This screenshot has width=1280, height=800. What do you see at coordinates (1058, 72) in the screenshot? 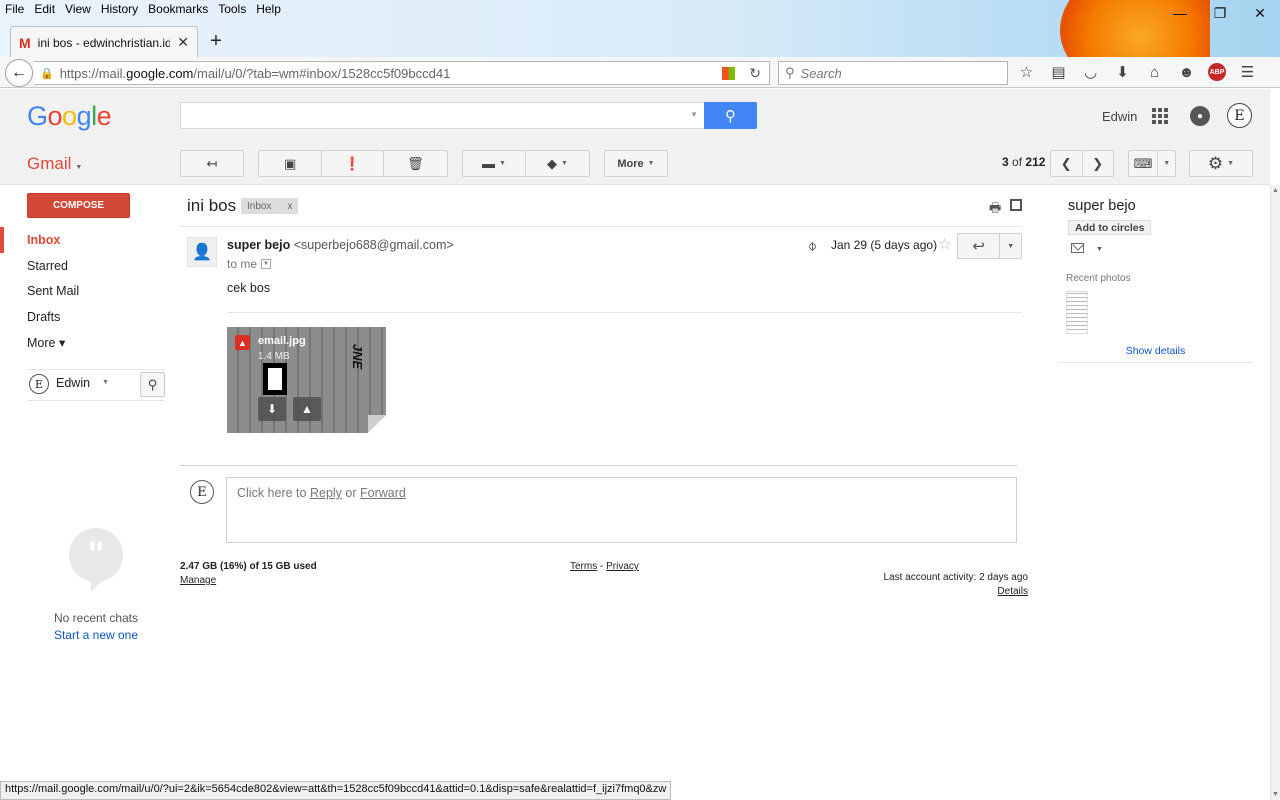
I see `reading-list-icon: ▤` at bounding box center [1058, 72].